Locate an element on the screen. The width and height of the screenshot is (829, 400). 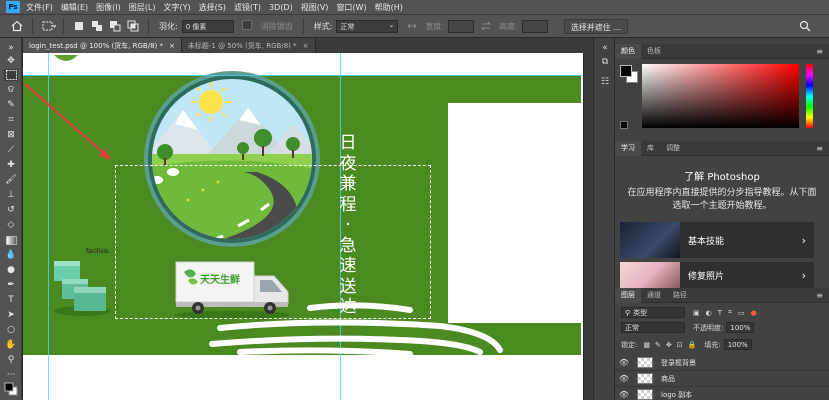
width-label: 宽度: is located at coordinates (435, 26).